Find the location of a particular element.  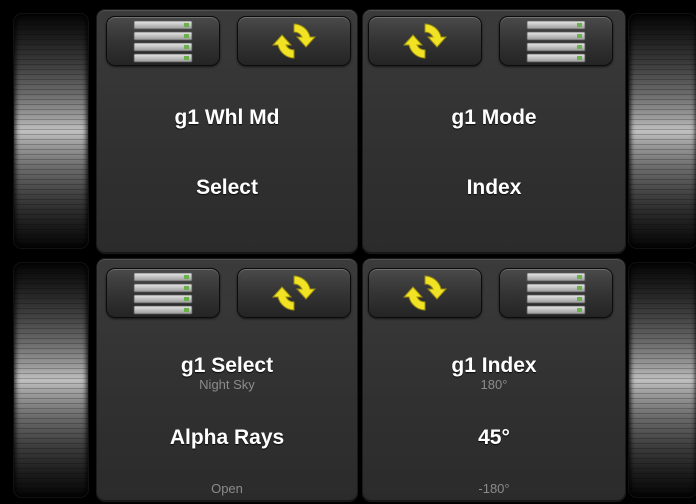

wheel-right-bottom is located at coordinates (662, 380).